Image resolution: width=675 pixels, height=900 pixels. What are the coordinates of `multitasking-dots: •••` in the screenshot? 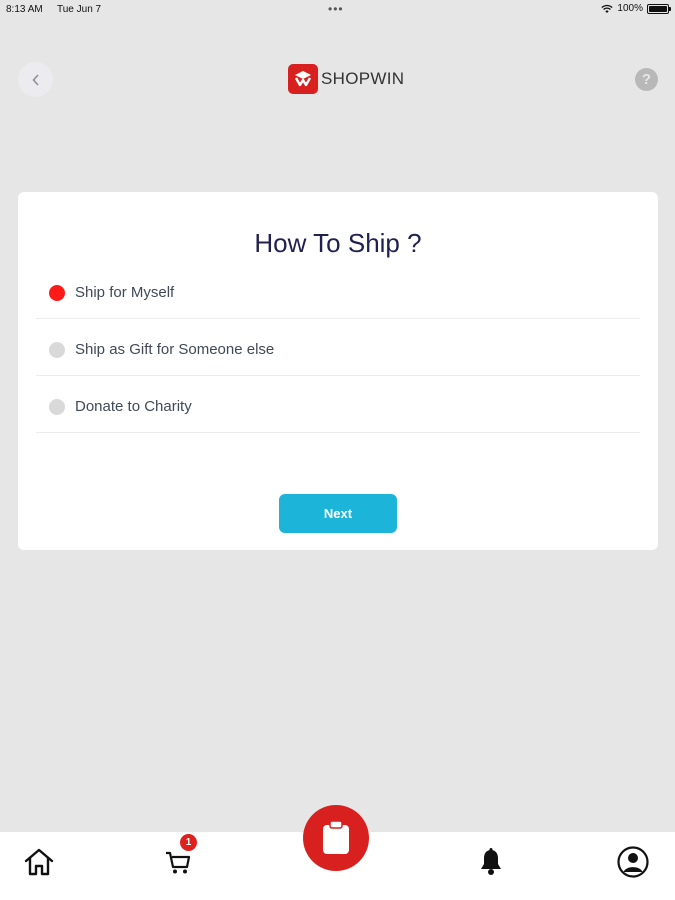 It's located at (336, 9).